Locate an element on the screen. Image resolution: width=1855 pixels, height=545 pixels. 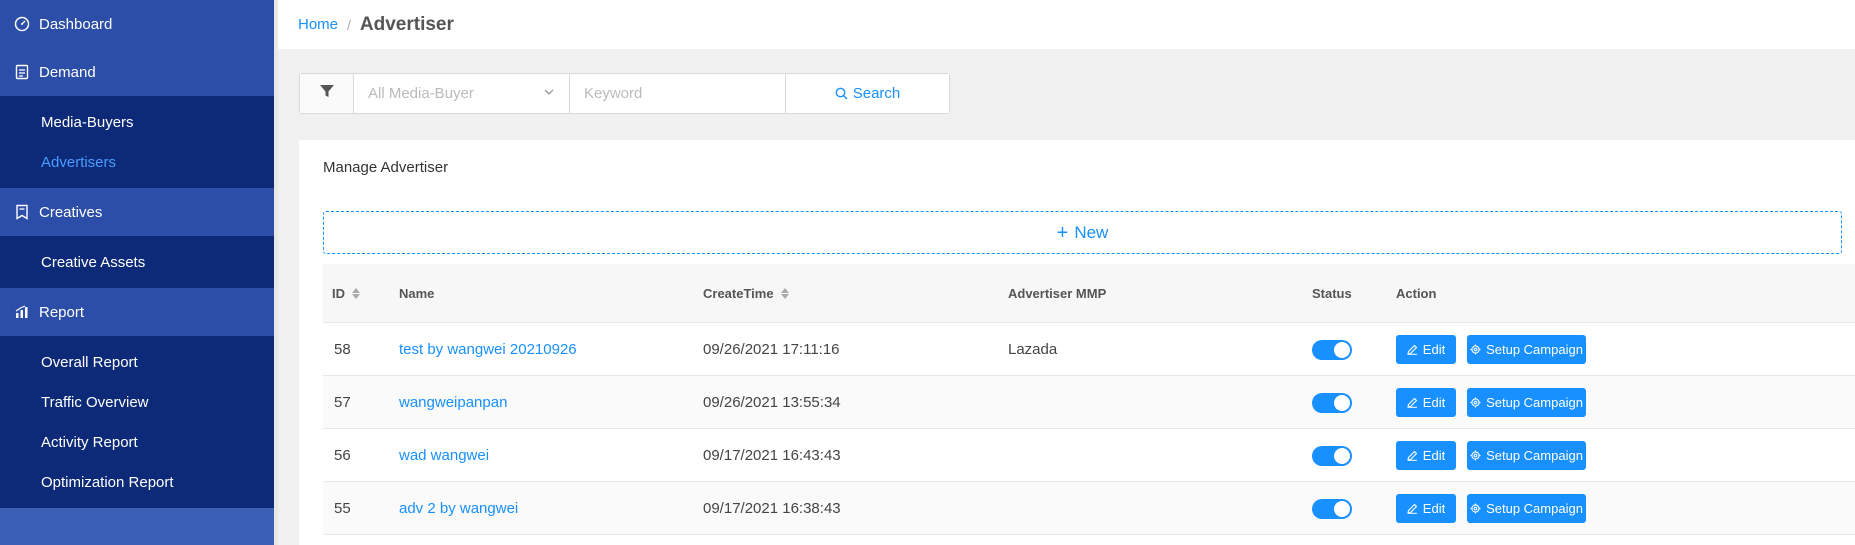
filter-bar: All Media-Buyer Keyword Search is located at coordinates (624, 93).